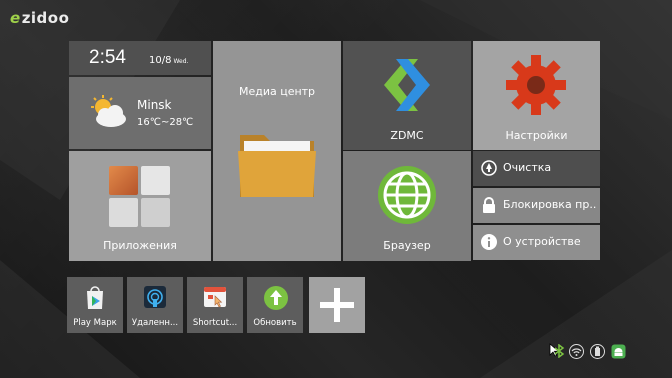  I want to click on shortcut-update: Обновить, so click(275, 305).